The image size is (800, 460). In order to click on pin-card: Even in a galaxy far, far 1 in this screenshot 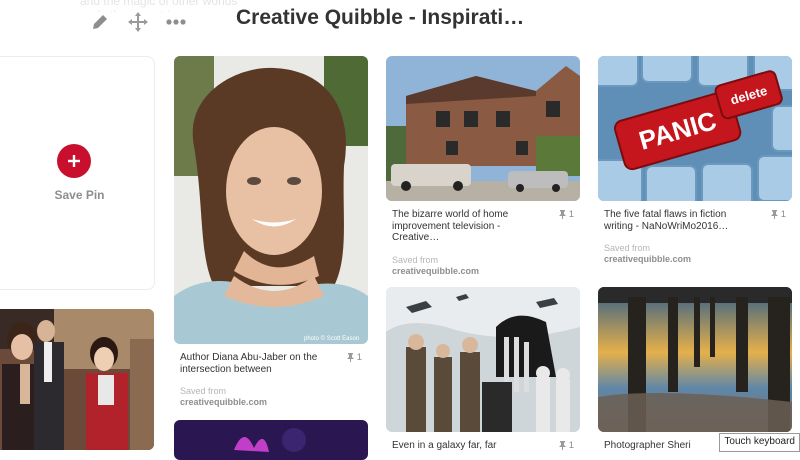, I will do `click(483, 369)`.